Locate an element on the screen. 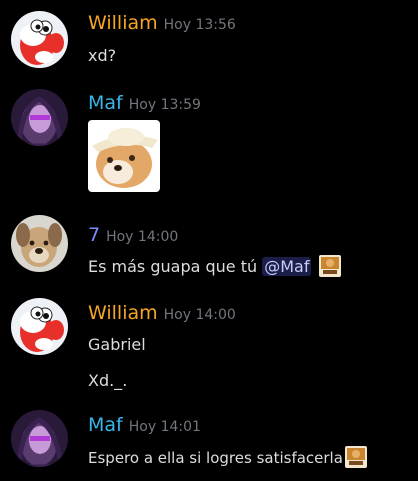  message-text: Espero a ella si logres satisfacerla is located at coordinates (215, 458).